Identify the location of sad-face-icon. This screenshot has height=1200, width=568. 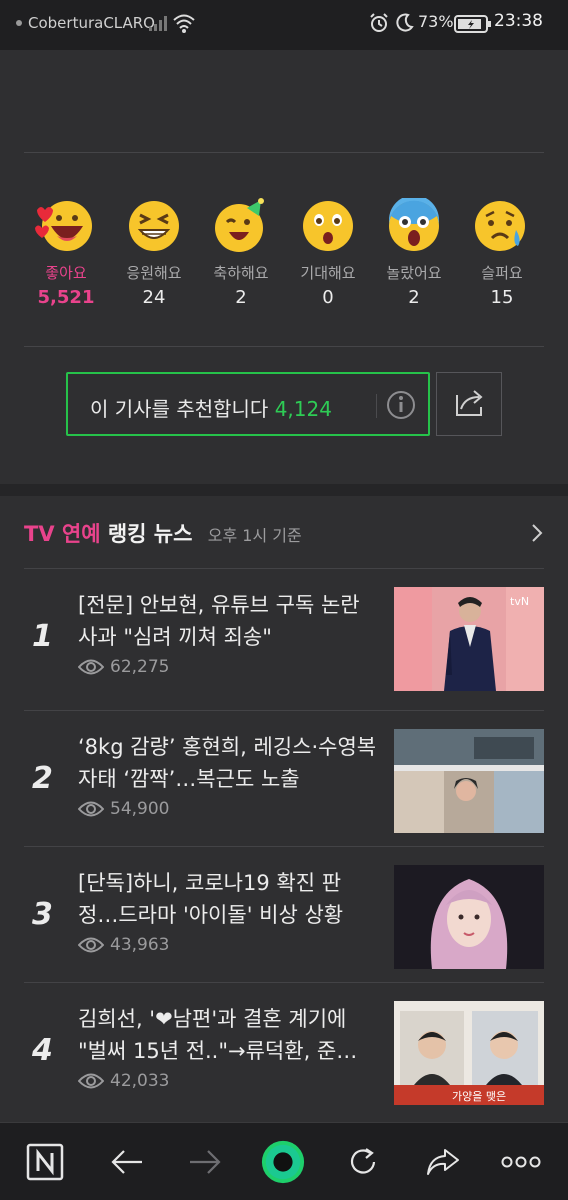
(500, 226).